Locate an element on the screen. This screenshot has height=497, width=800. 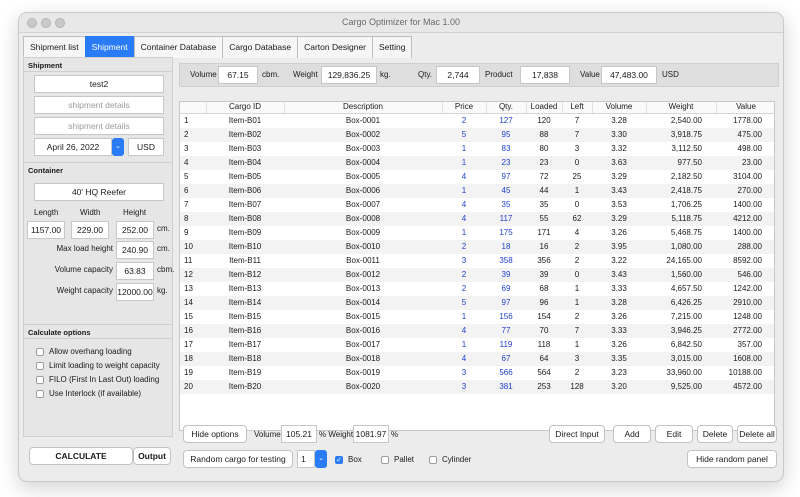
box-option: ✓ Box is located at coordinates (348, 459).